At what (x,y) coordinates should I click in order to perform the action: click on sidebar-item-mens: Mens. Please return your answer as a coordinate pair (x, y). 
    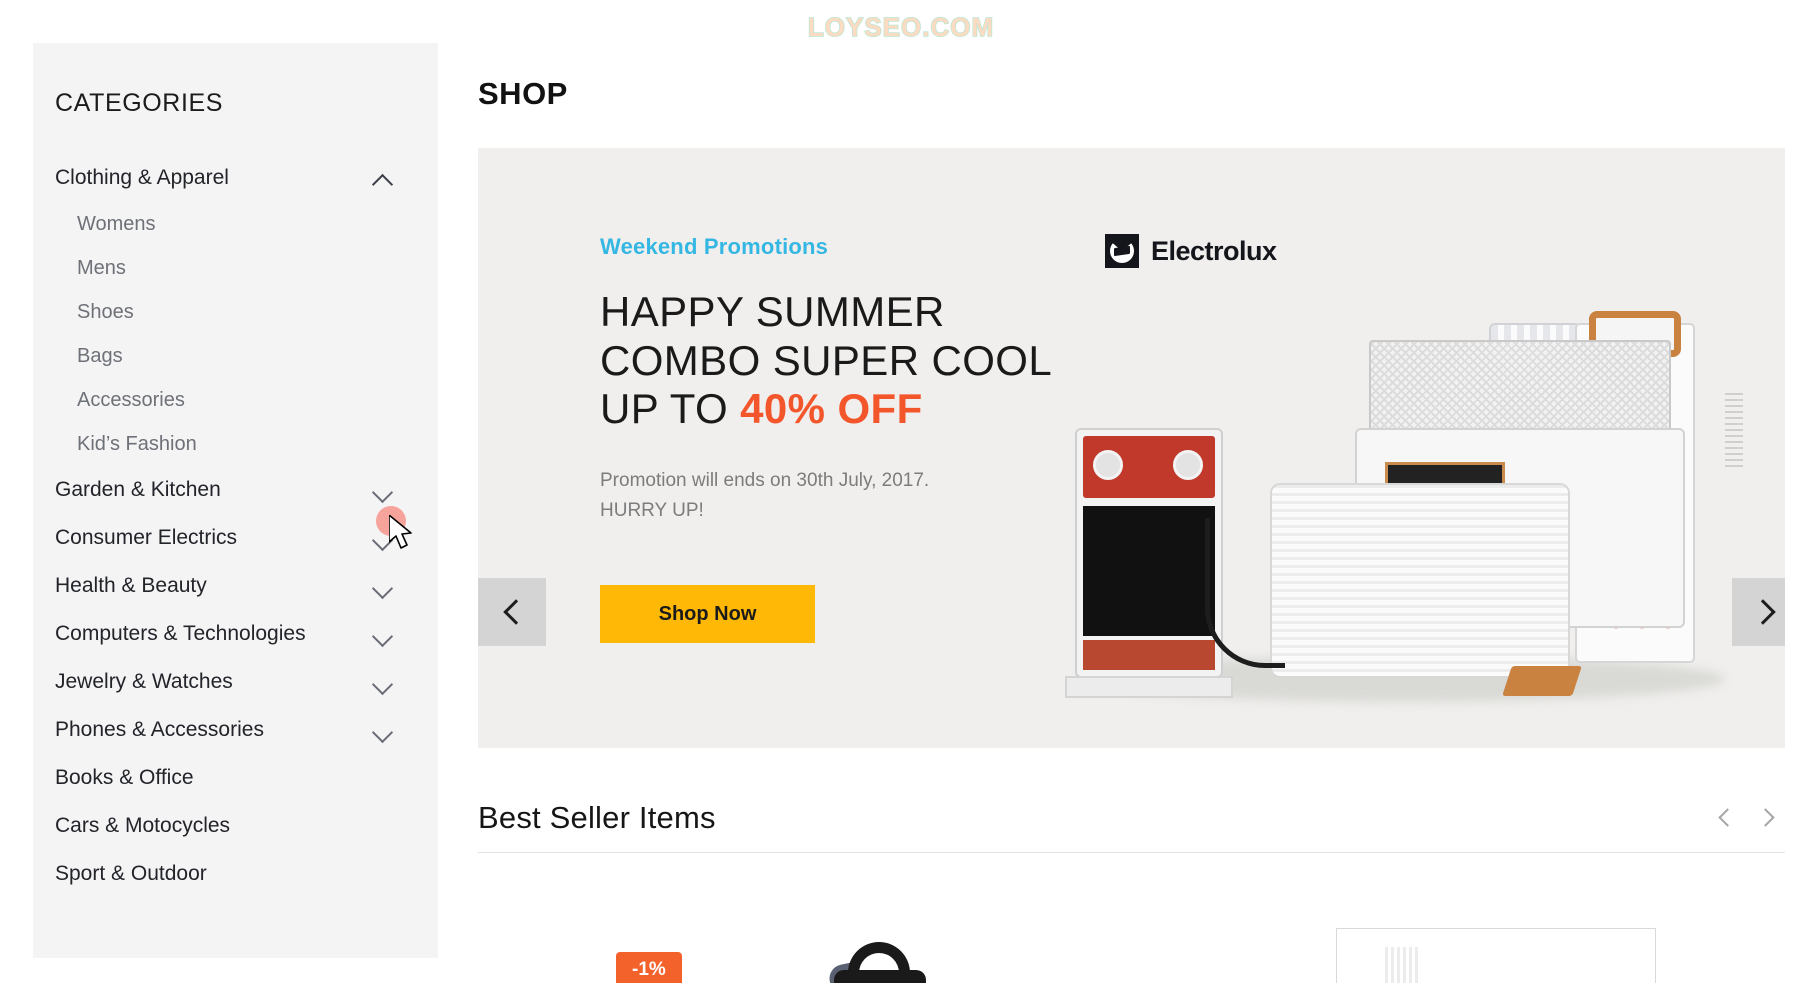
    Looking at the image, I should click on (235, 268).